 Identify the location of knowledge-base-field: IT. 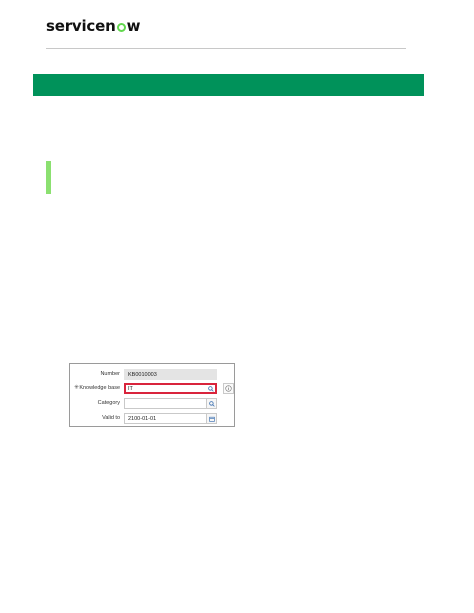
(170, 388).